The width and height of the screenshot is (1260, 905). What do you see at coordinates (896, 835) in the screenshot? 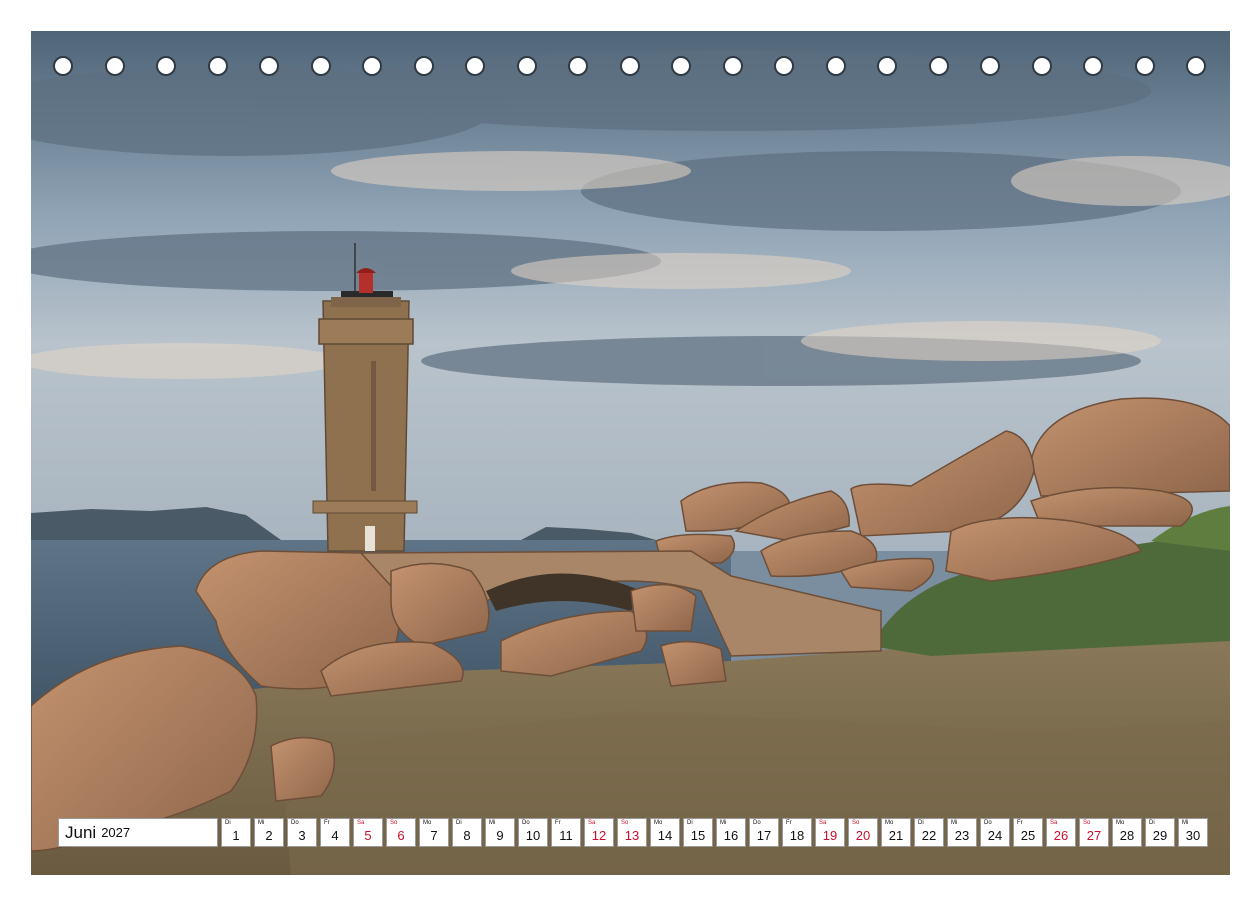
I see `day-number: 21` at bounding box center [896, 835].